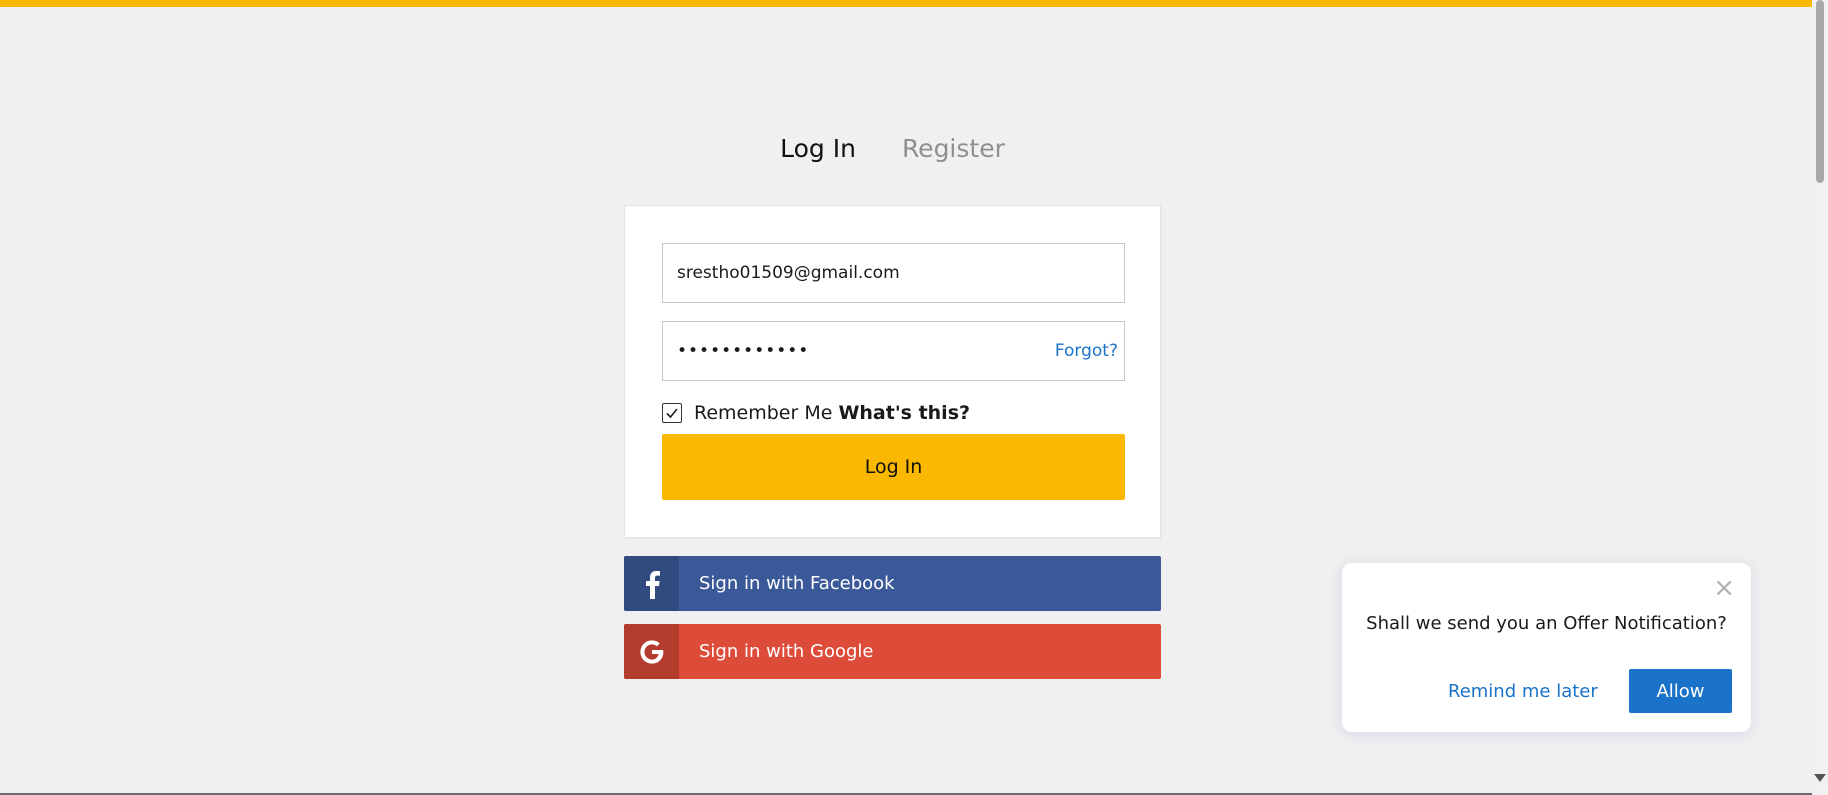 This screenshot has height=795, width=1828. I want to click on google-signin-button: Sign in with Google, so click(892, 651).